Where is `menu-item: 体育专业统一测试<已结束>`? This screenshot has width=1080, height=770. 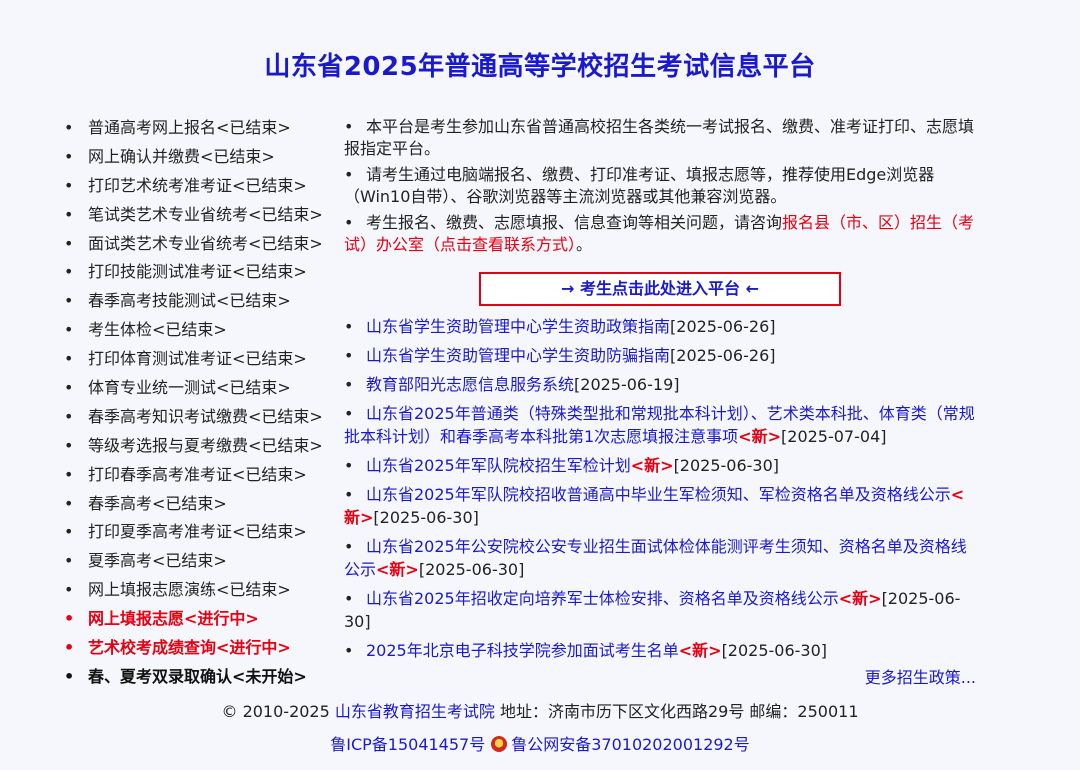
menu-item: 体育专业统一测试<已结束> is located at coordinates (202, 388).